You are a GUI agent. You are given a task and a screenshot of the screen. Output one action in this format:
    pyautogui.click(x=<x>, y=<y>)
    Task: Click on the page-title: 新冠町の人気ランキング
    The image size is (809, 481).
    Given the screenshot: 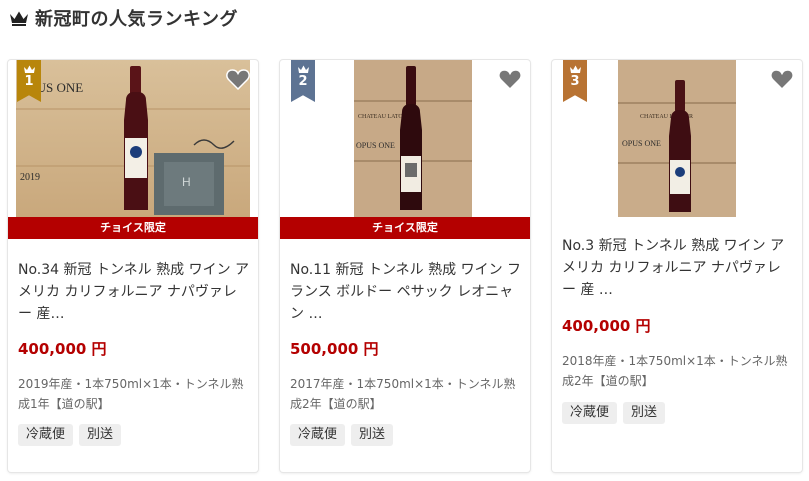 What is the action you would take?
    pyautogui.click(x=136, y=19)
    